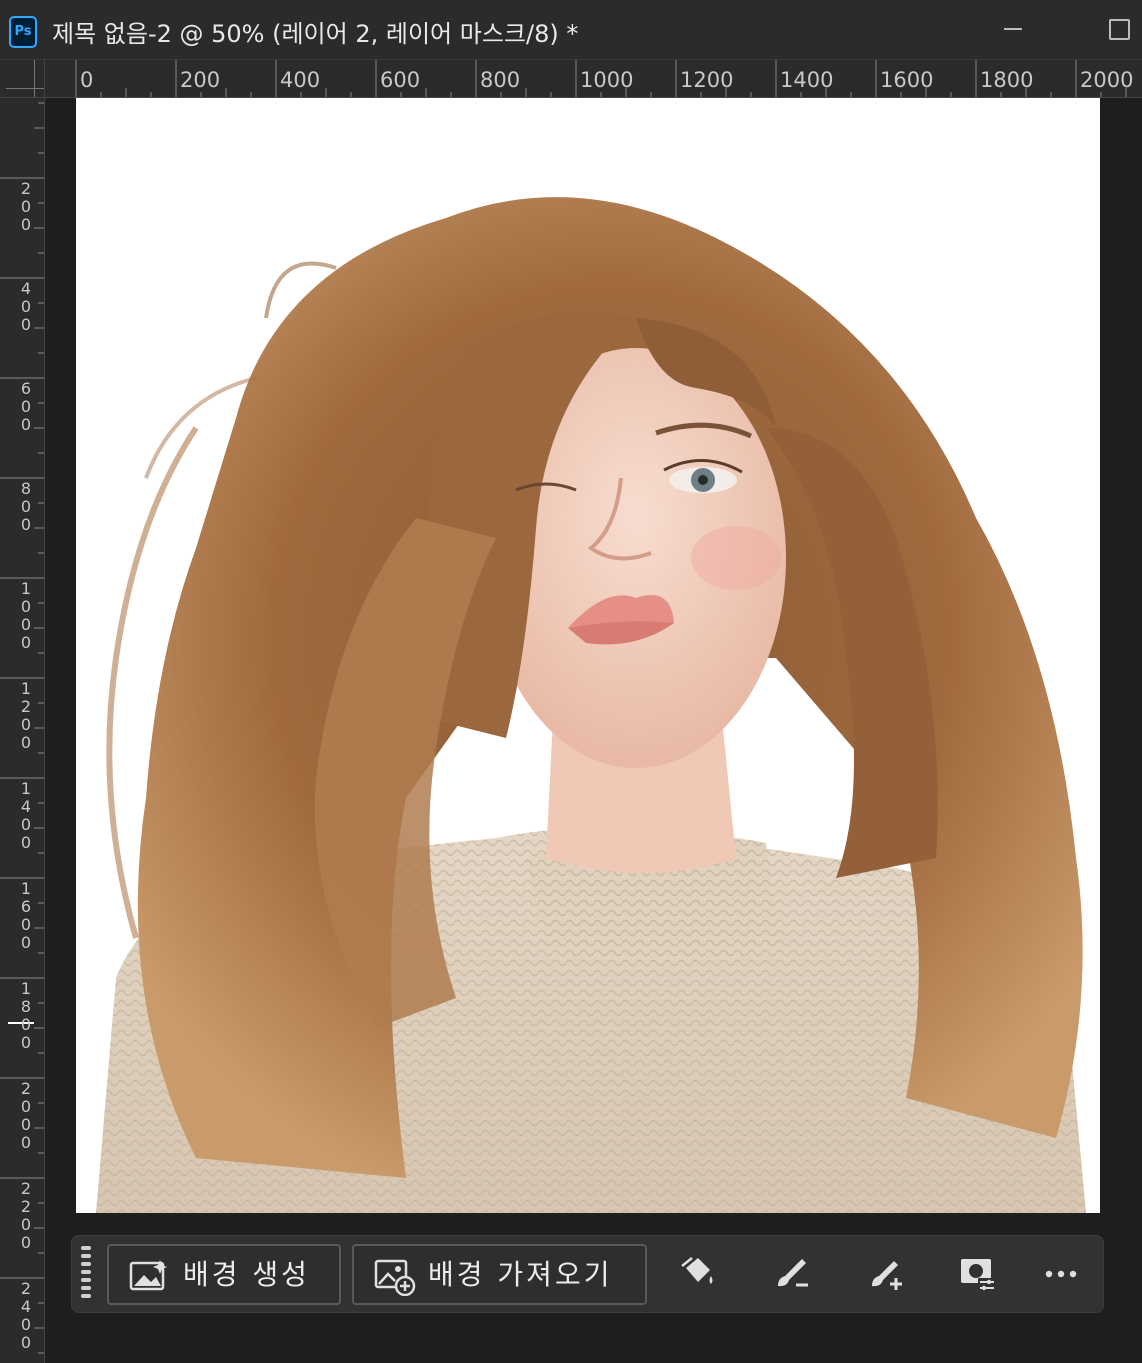  I want to click on import-background-button: 배경 가져오기, so click(499, 1274).